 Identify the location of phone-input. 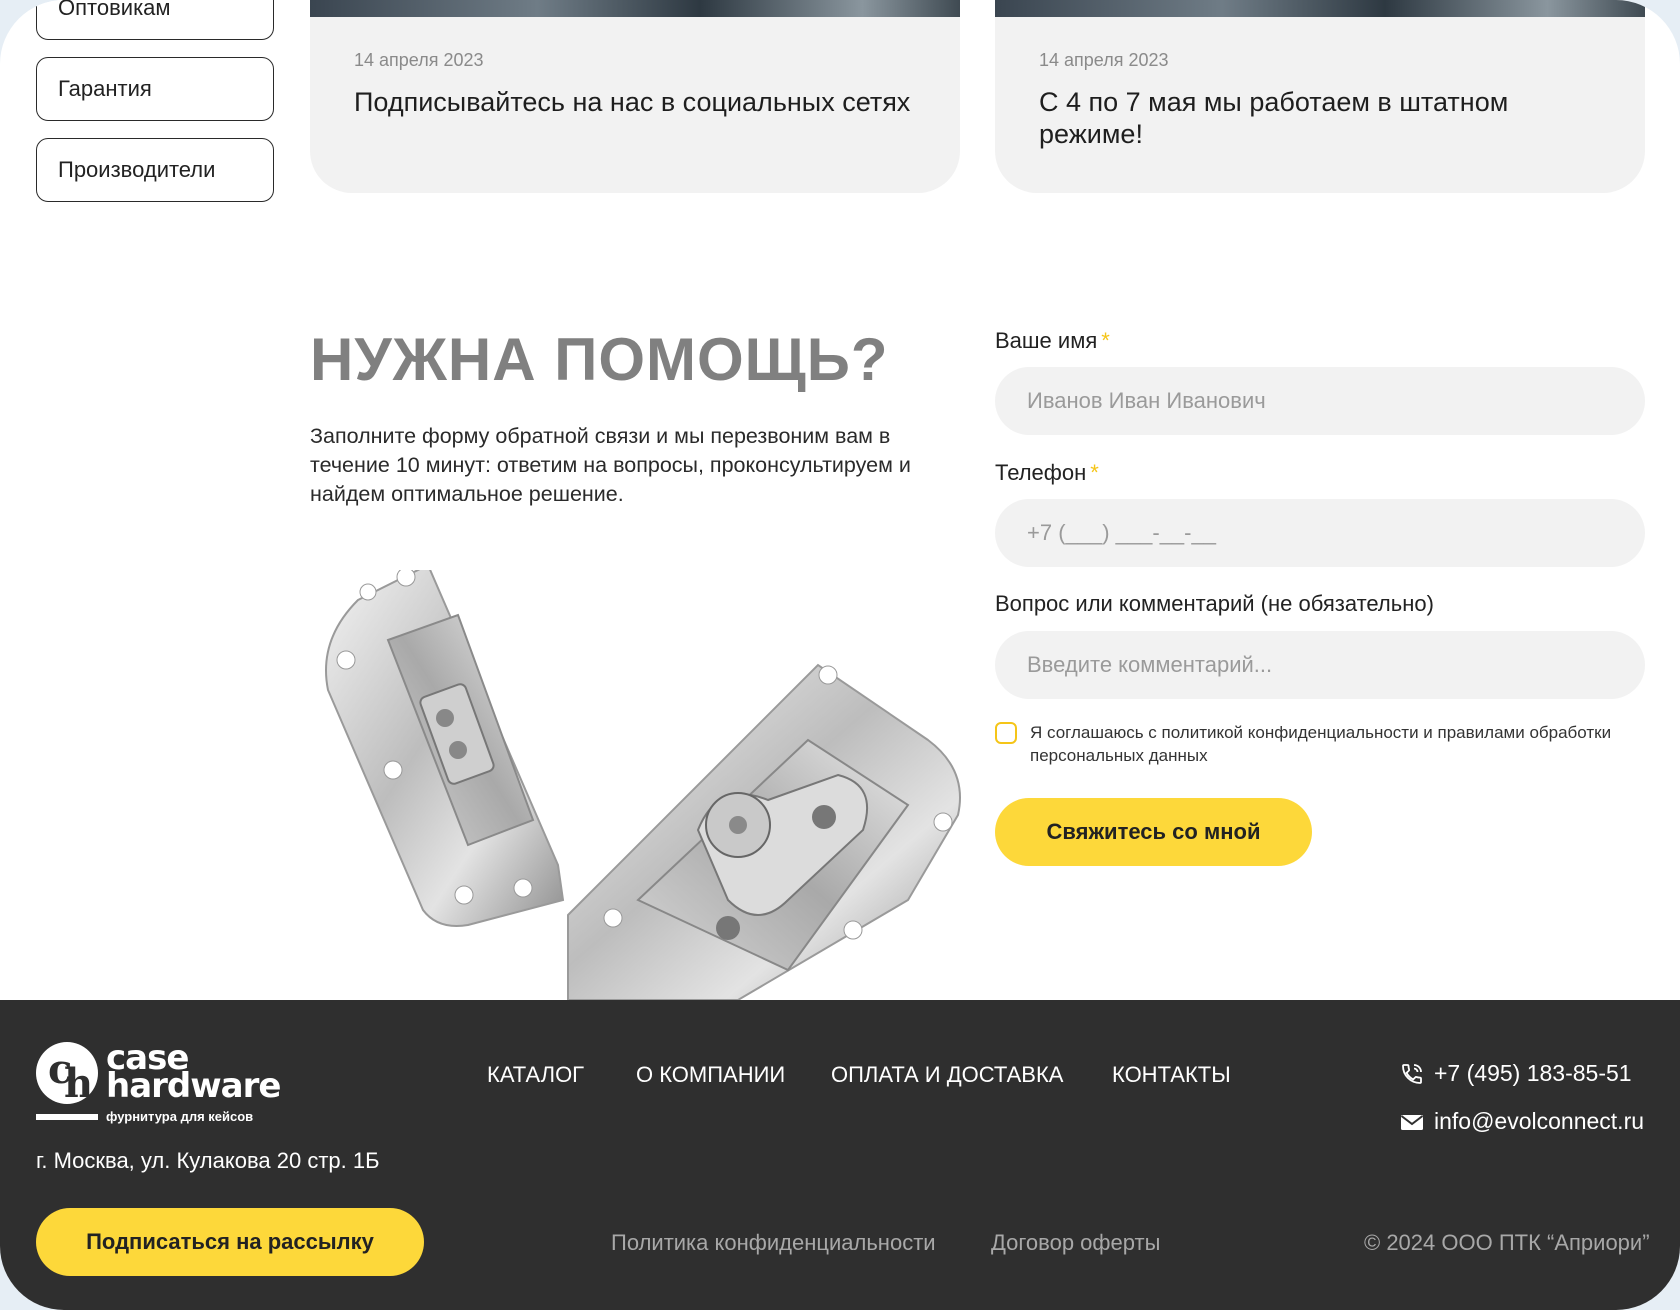
(1320, 533).